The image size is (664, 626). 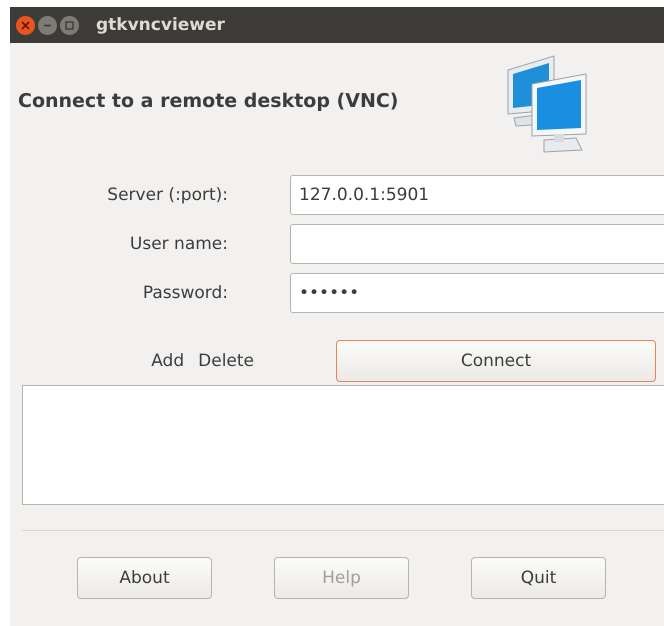 I want to click on field-label: Server (:port):, so click(x=167, y=195).